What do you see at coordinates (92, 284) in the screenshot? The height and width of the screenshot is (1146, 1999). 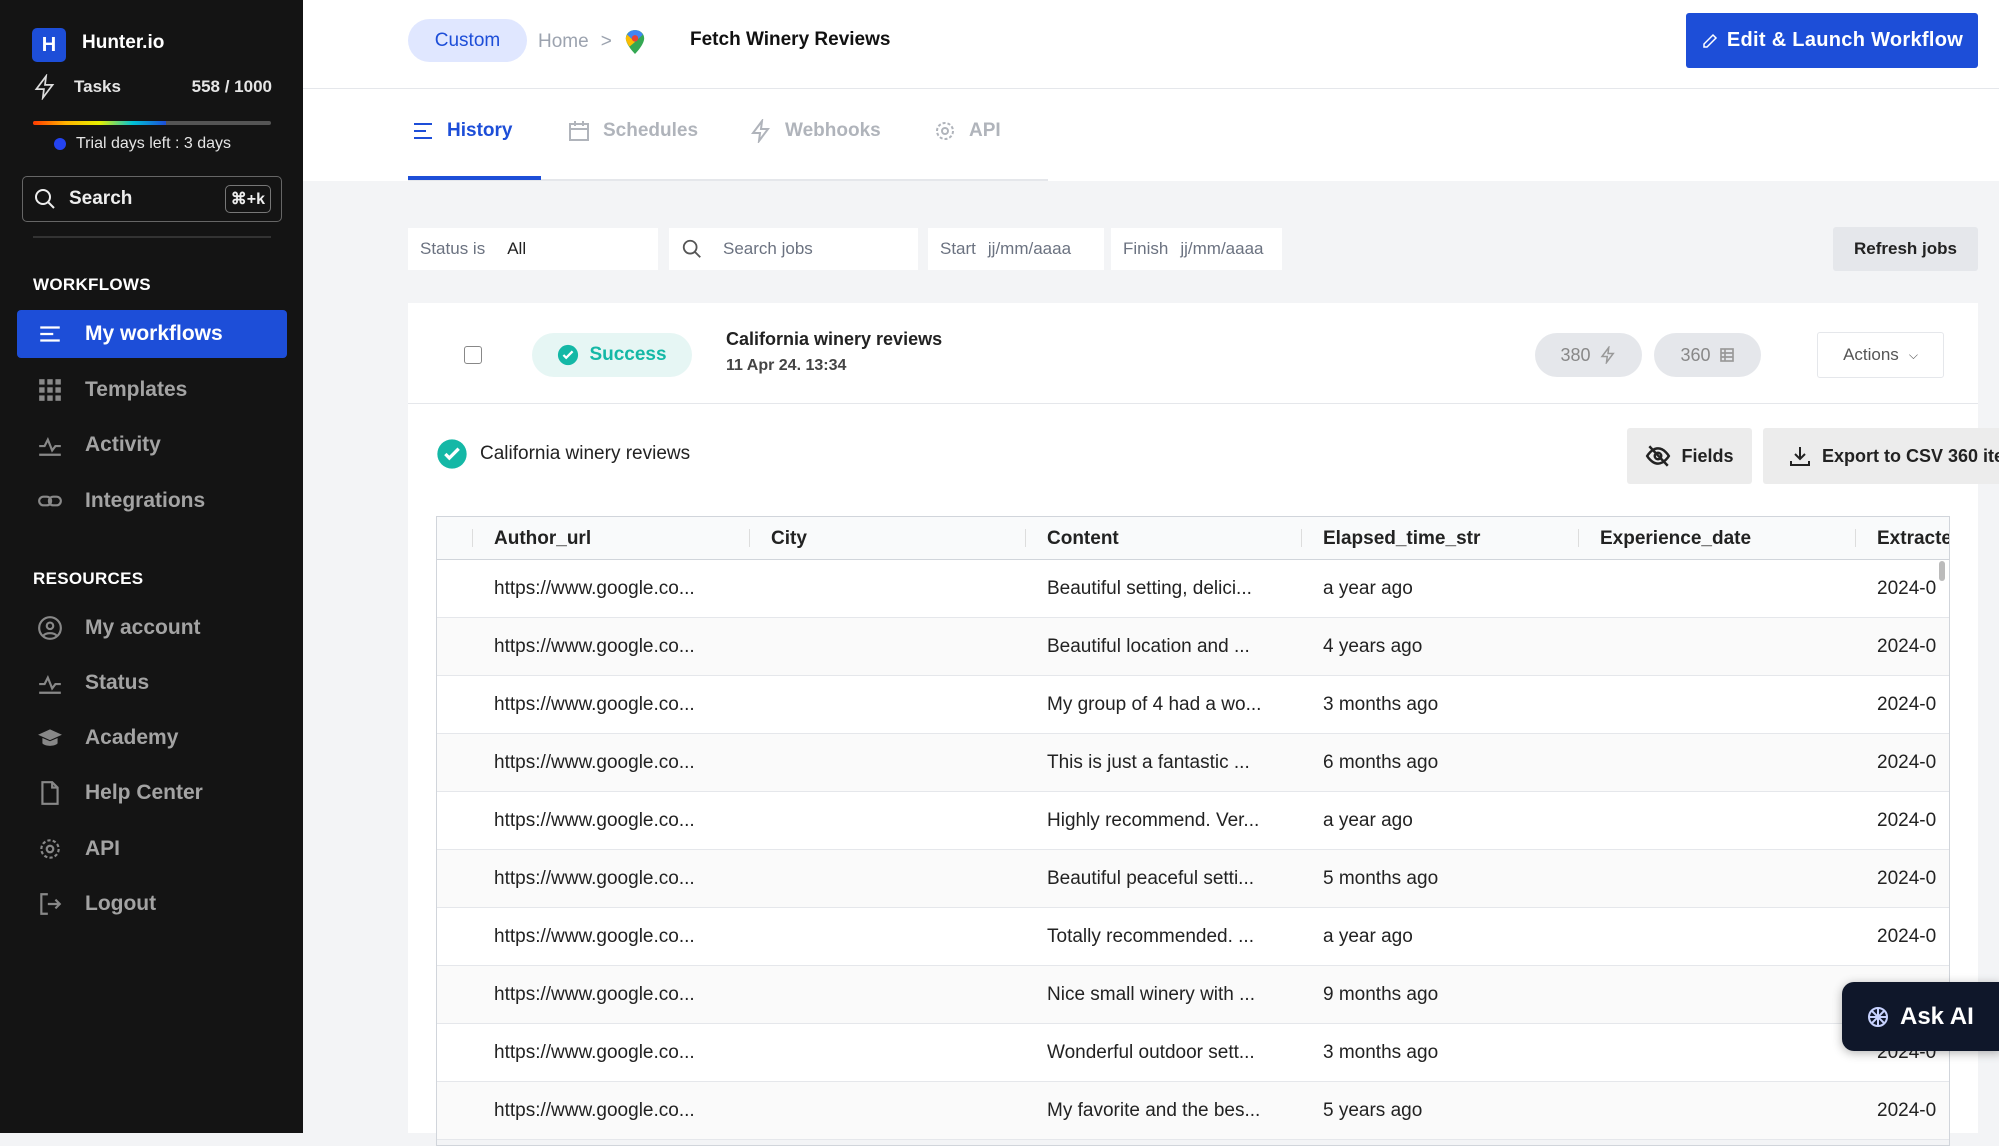 I see `workflows-heading: WORKFLOWS` at bounding box center [92, 284].